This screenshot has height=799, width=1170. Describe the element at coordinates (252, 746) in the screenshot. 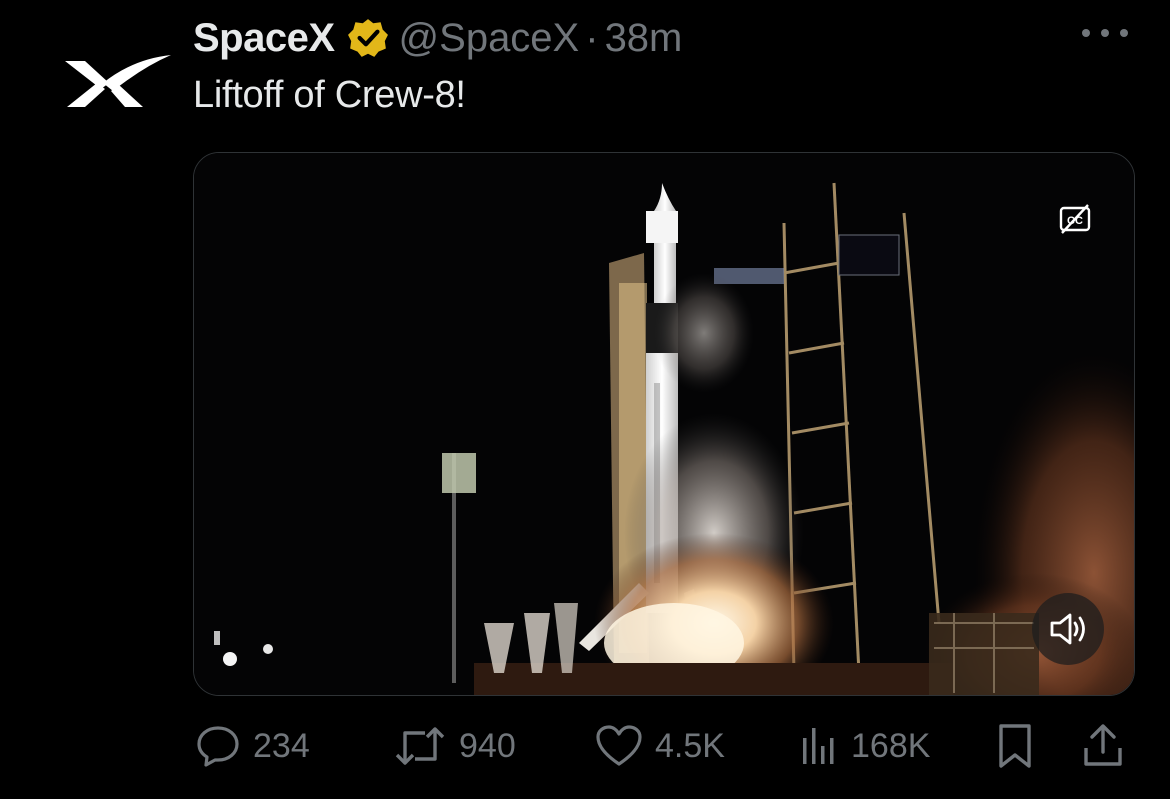

I see `reply-button: 234` at that location.